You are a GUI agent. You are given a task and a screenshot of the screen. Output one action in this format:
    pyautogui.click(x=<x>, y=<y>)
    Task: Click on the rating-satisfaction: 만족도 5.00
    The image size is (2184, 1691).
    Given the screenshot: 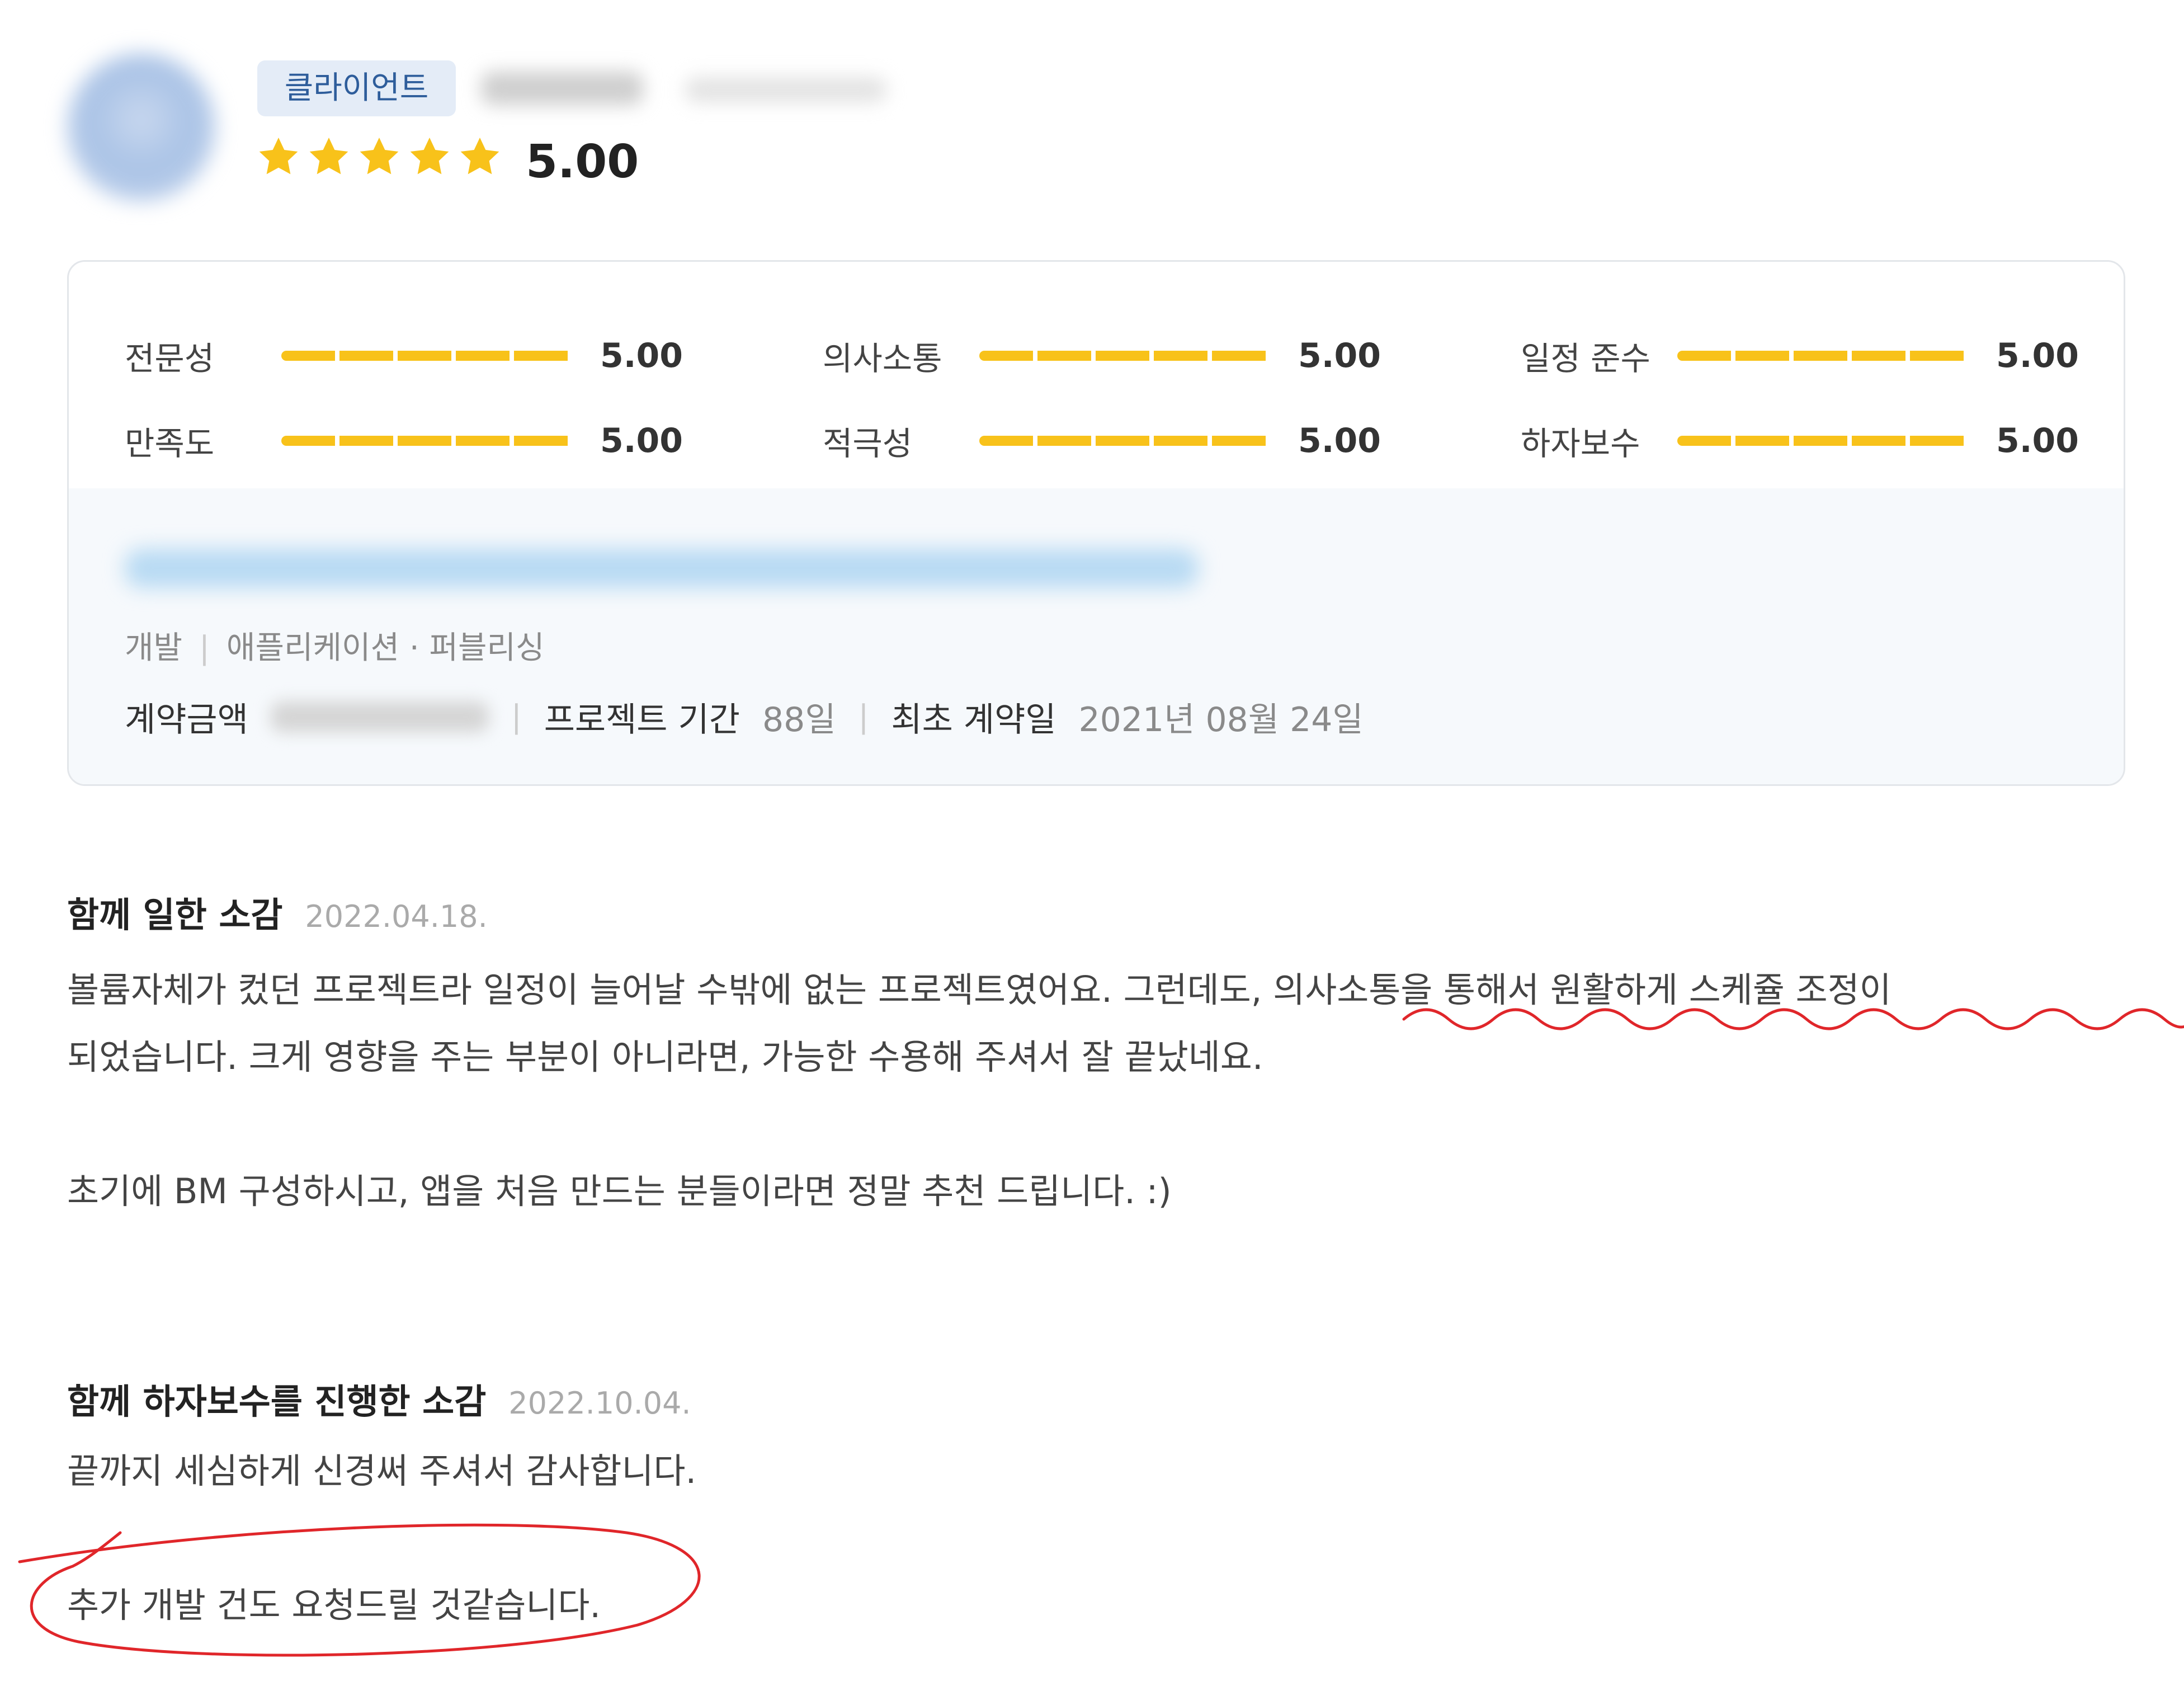 What is the action you would take?
    pyautogui.click(x=404, y=440)
    